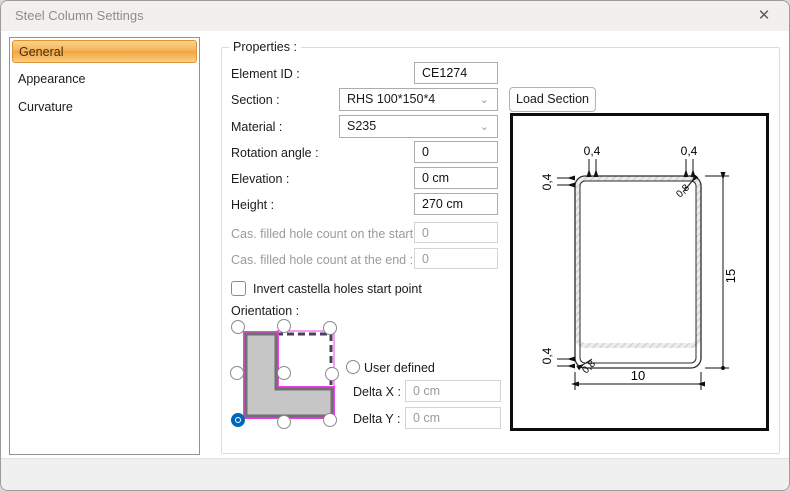 This screenshot has width=790, height=491. I want to click on properties-group-label: Properties :, so click(265, 47).